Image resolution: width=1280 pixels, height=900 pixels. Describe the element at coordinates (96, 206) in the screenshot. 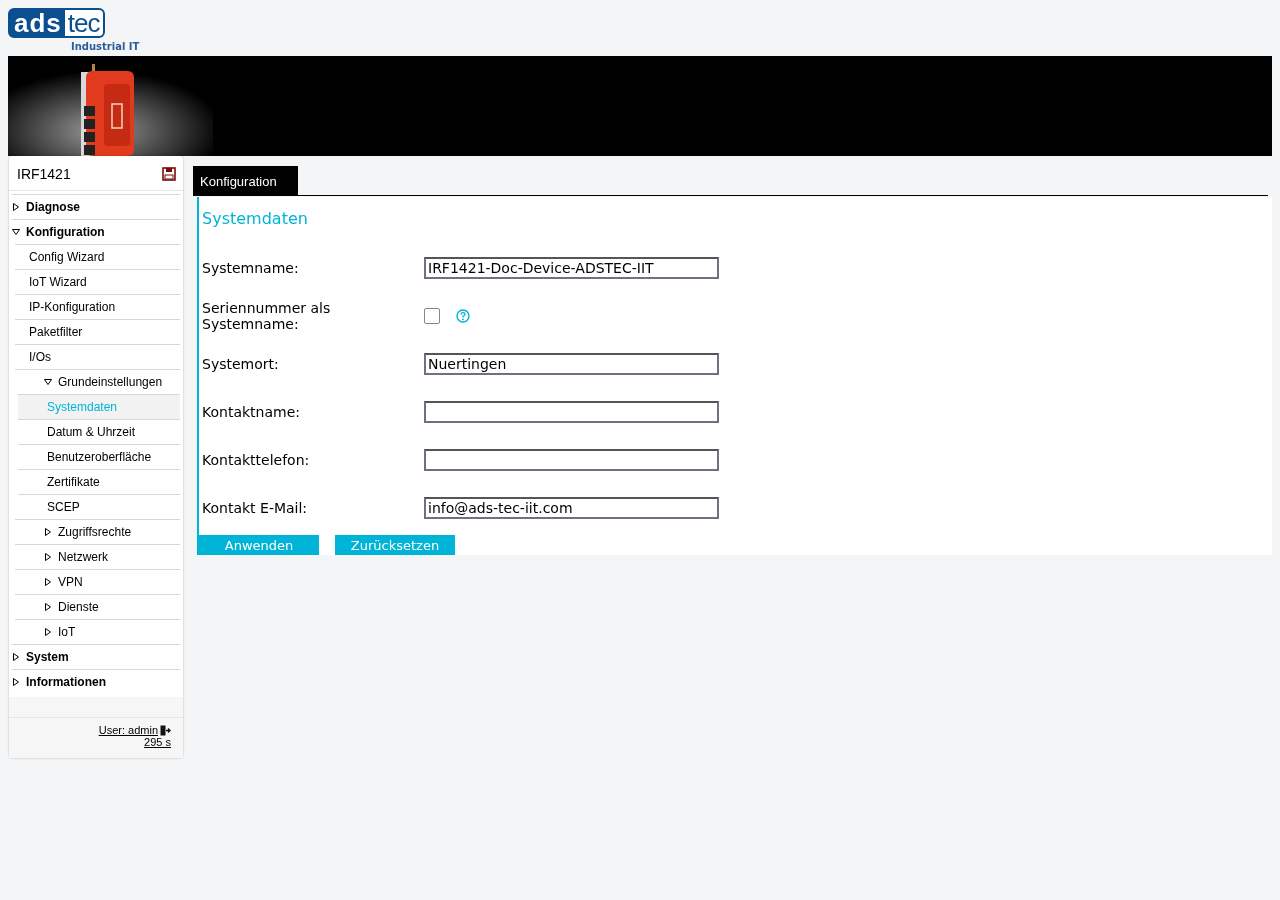

I see `nav-folder: Diagnose` at that location.